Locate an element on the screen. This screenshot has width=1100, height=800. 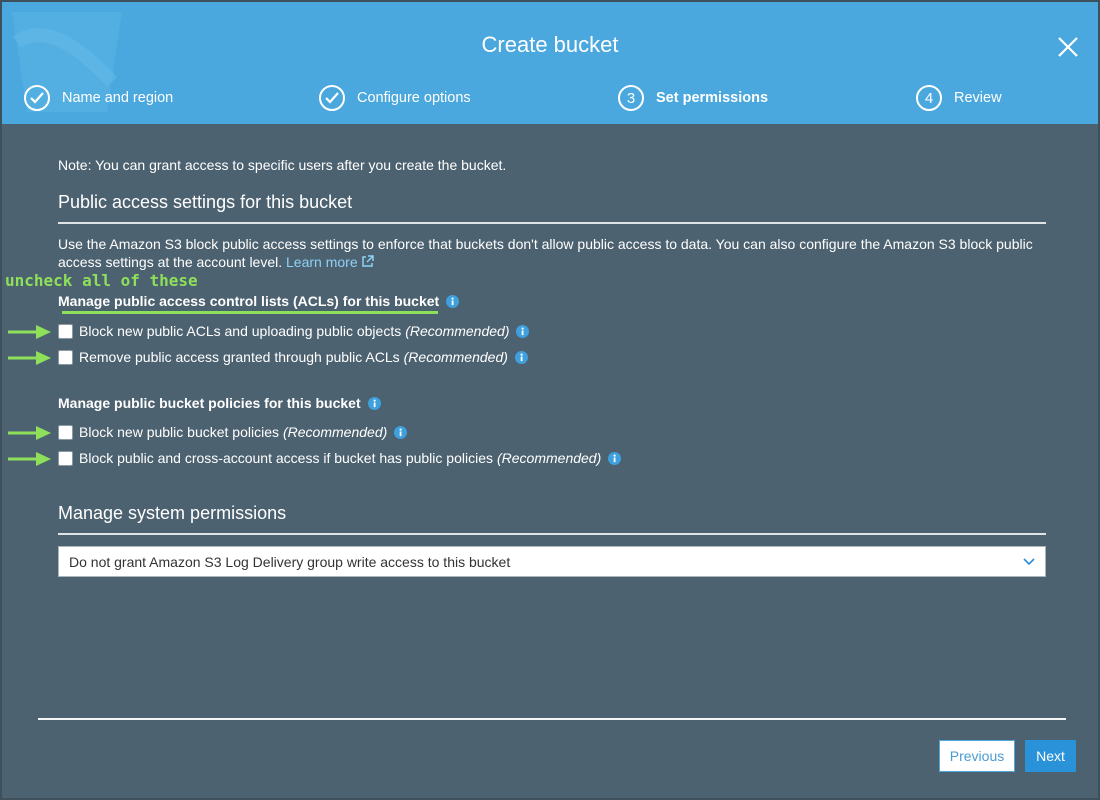
modal-title: Create bucket is located at coordinates (550, 44).